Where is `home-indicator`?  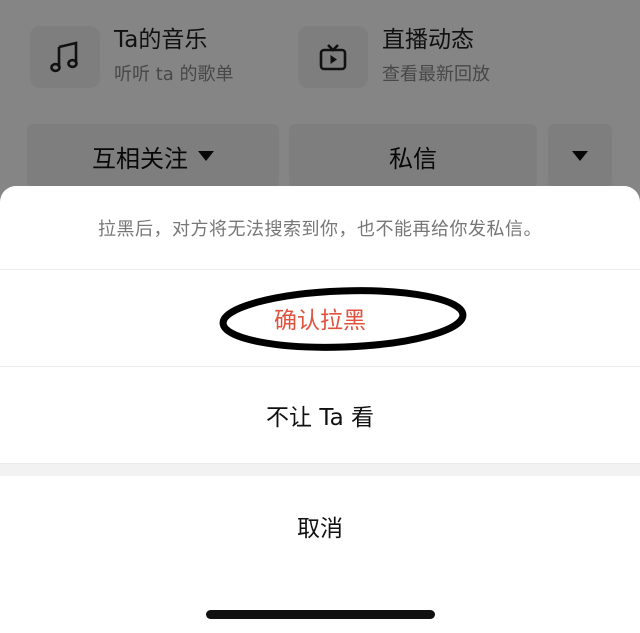
home-indicator is located at coordinates (320, 614).